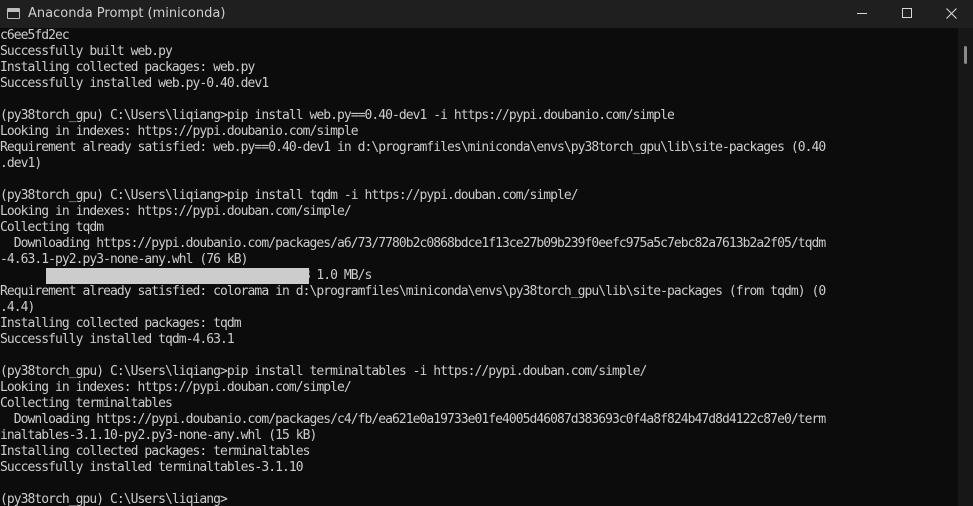  I want to click on terminal-line: .dev1), so click(21, 163).